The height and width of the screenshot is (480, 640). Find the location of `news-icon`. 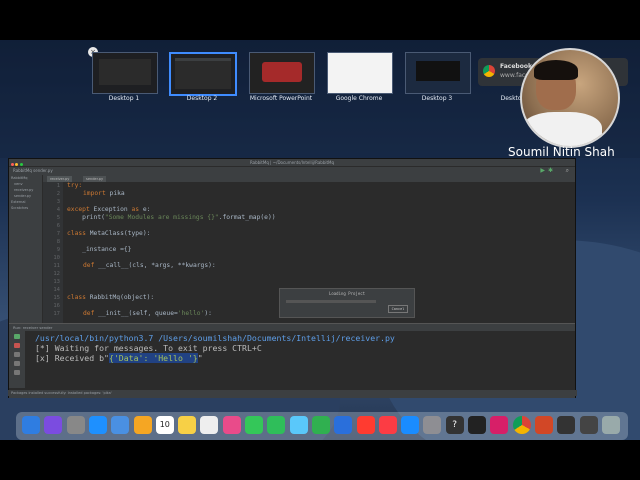

news-icon is located at coordinates (365, 425).